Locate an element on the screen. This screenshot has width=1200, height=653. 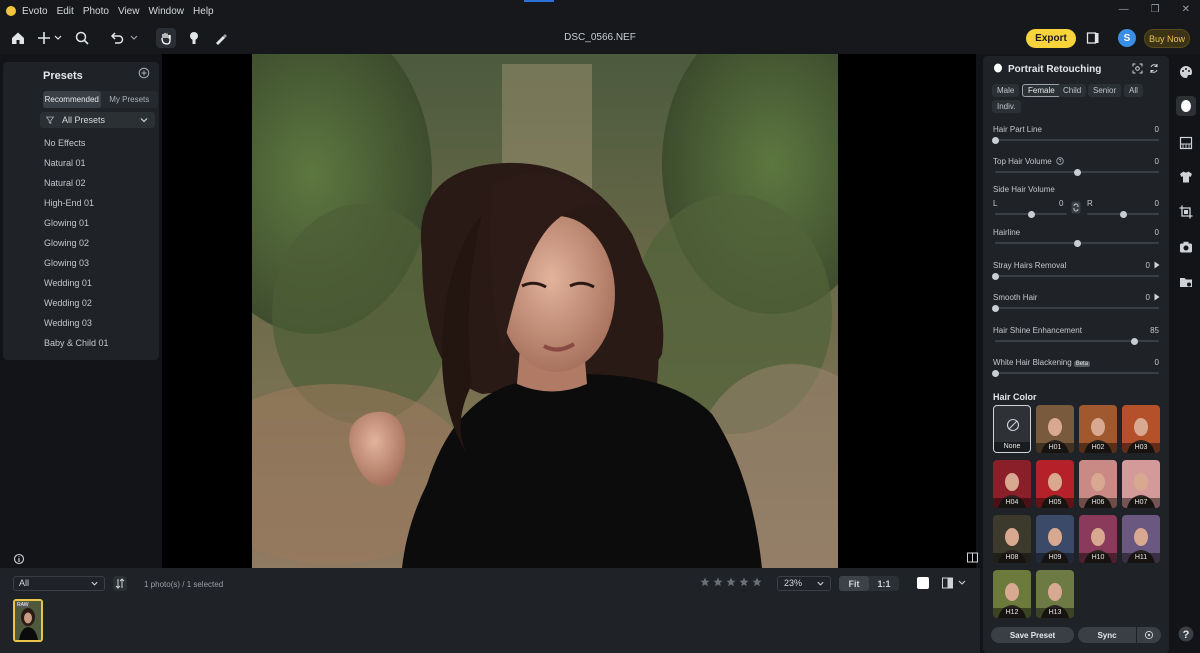
white-hair-blackening-slider is located at coordinates (1075, 373).